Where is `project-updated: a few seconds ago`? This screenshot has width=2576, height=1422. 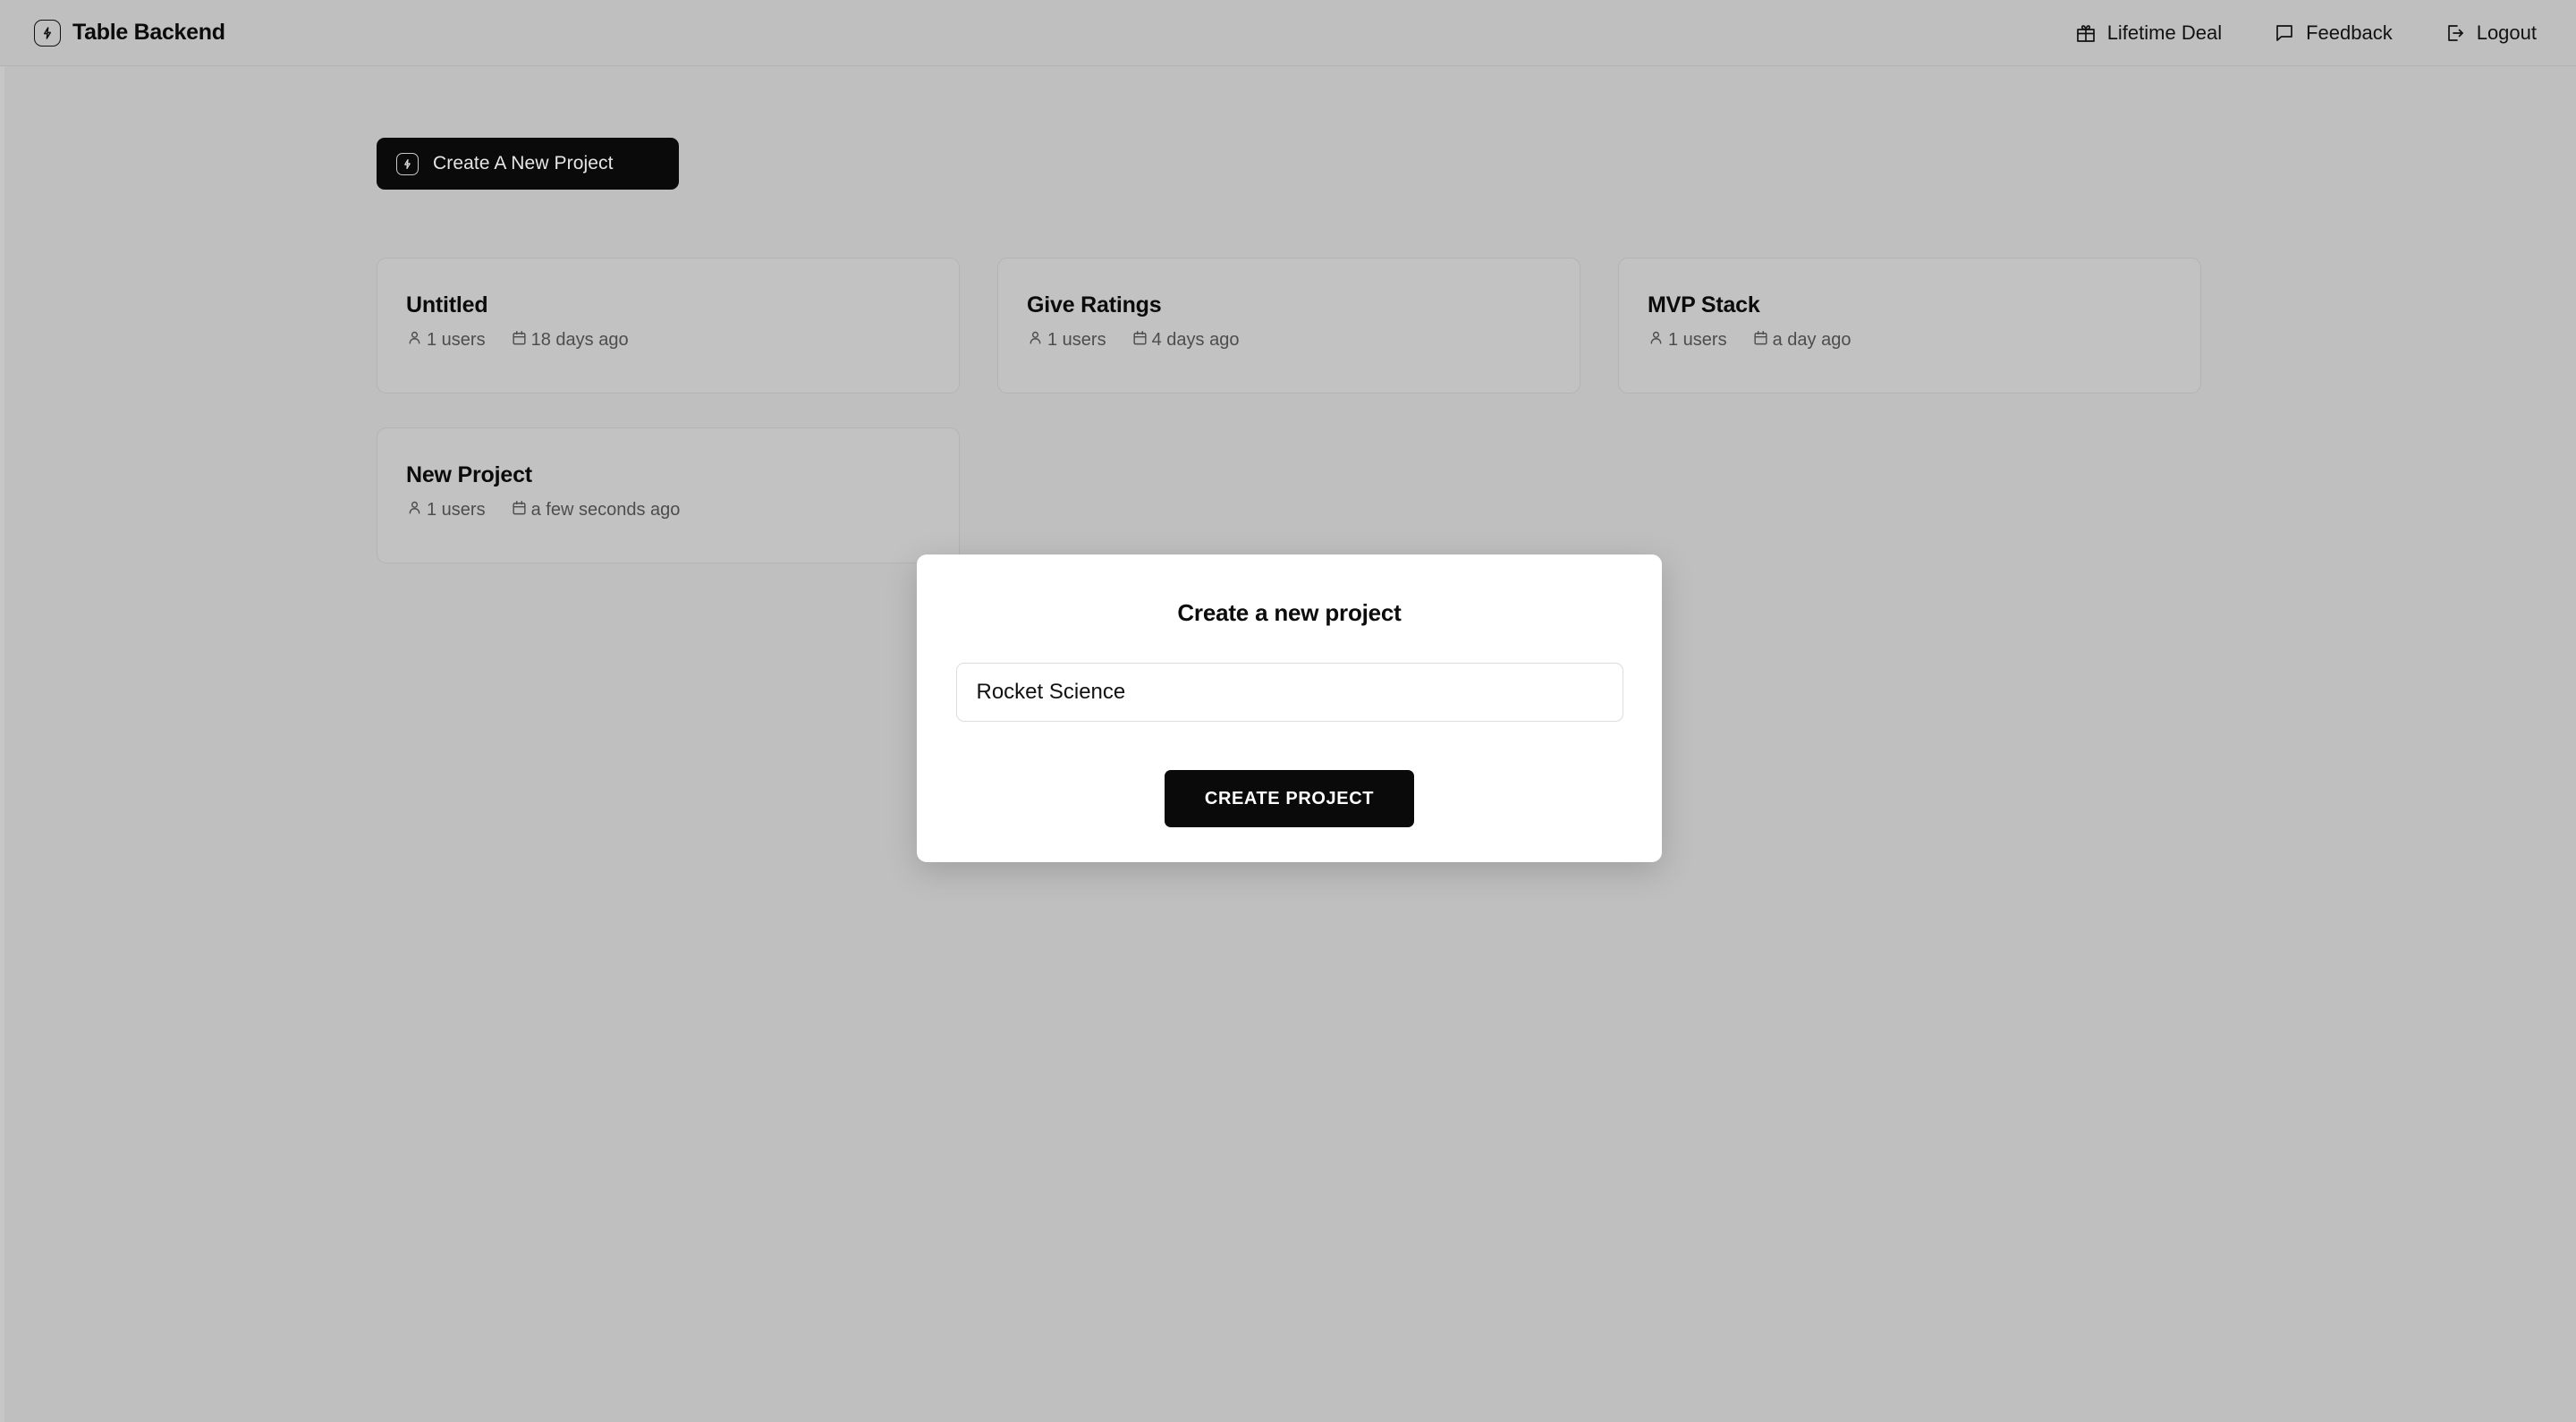
project-updated: a few seconds ago is located at coordinates (596, 510).